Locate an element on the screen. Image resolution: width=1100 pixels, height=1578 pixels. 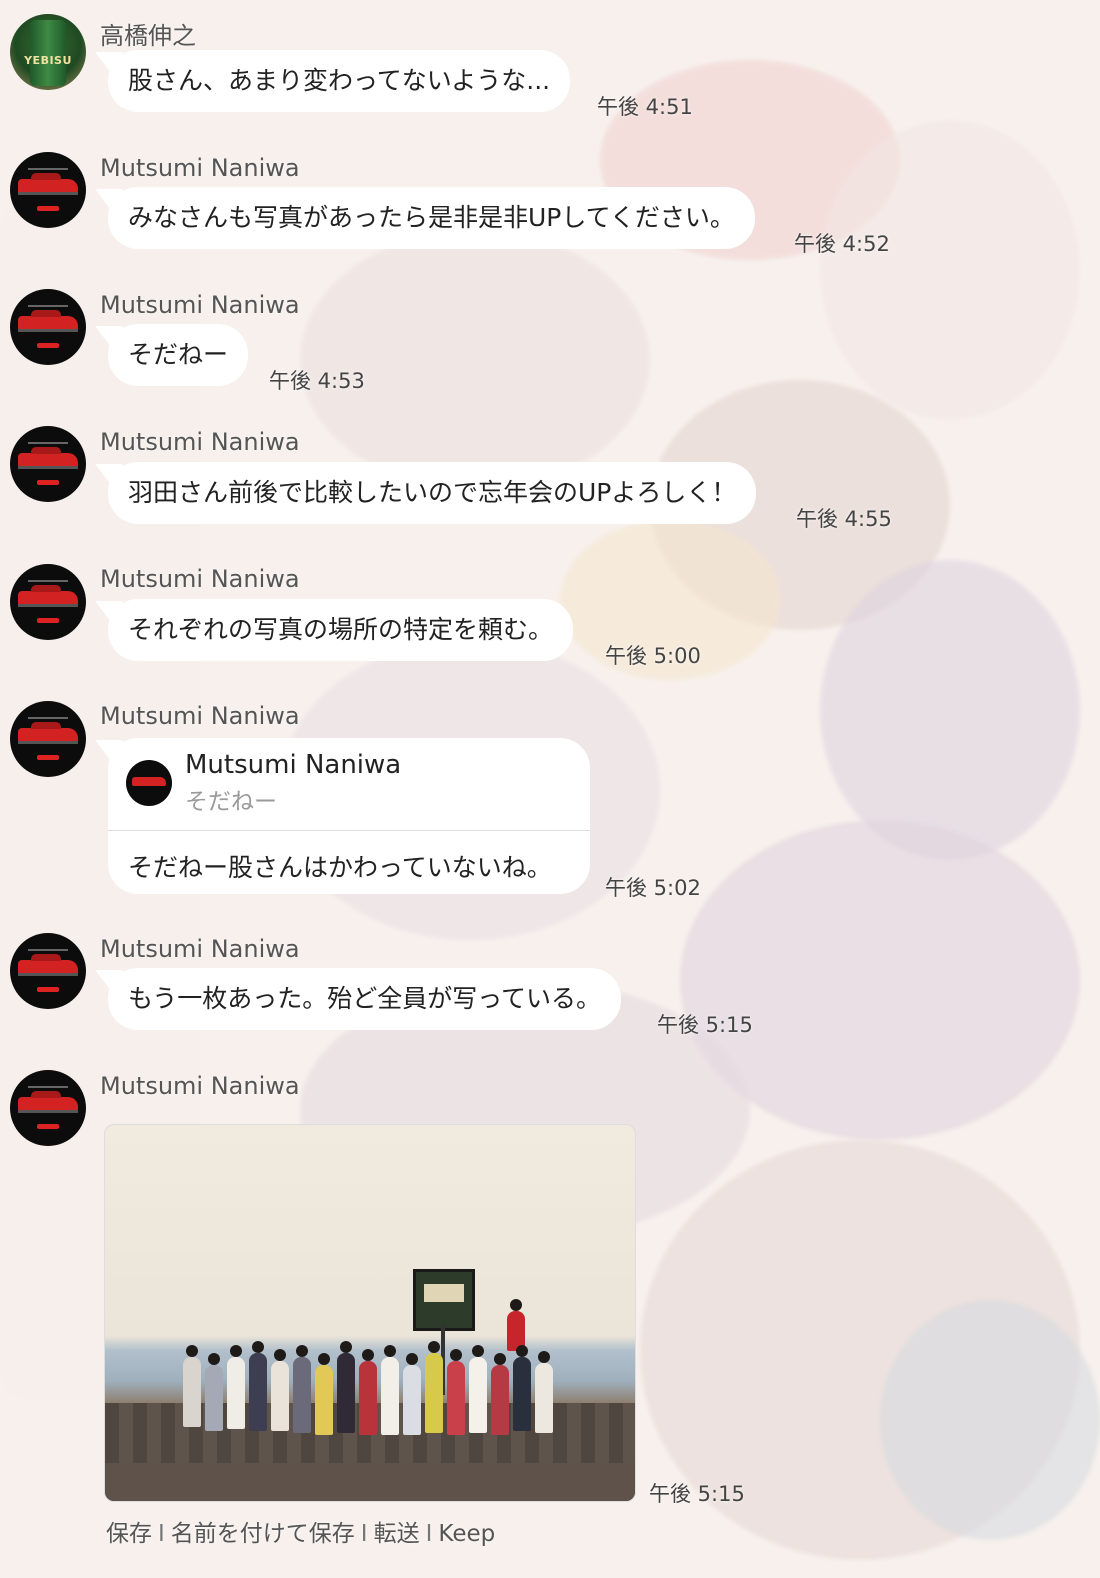
sign-board is located at coordinates (444, 1300).